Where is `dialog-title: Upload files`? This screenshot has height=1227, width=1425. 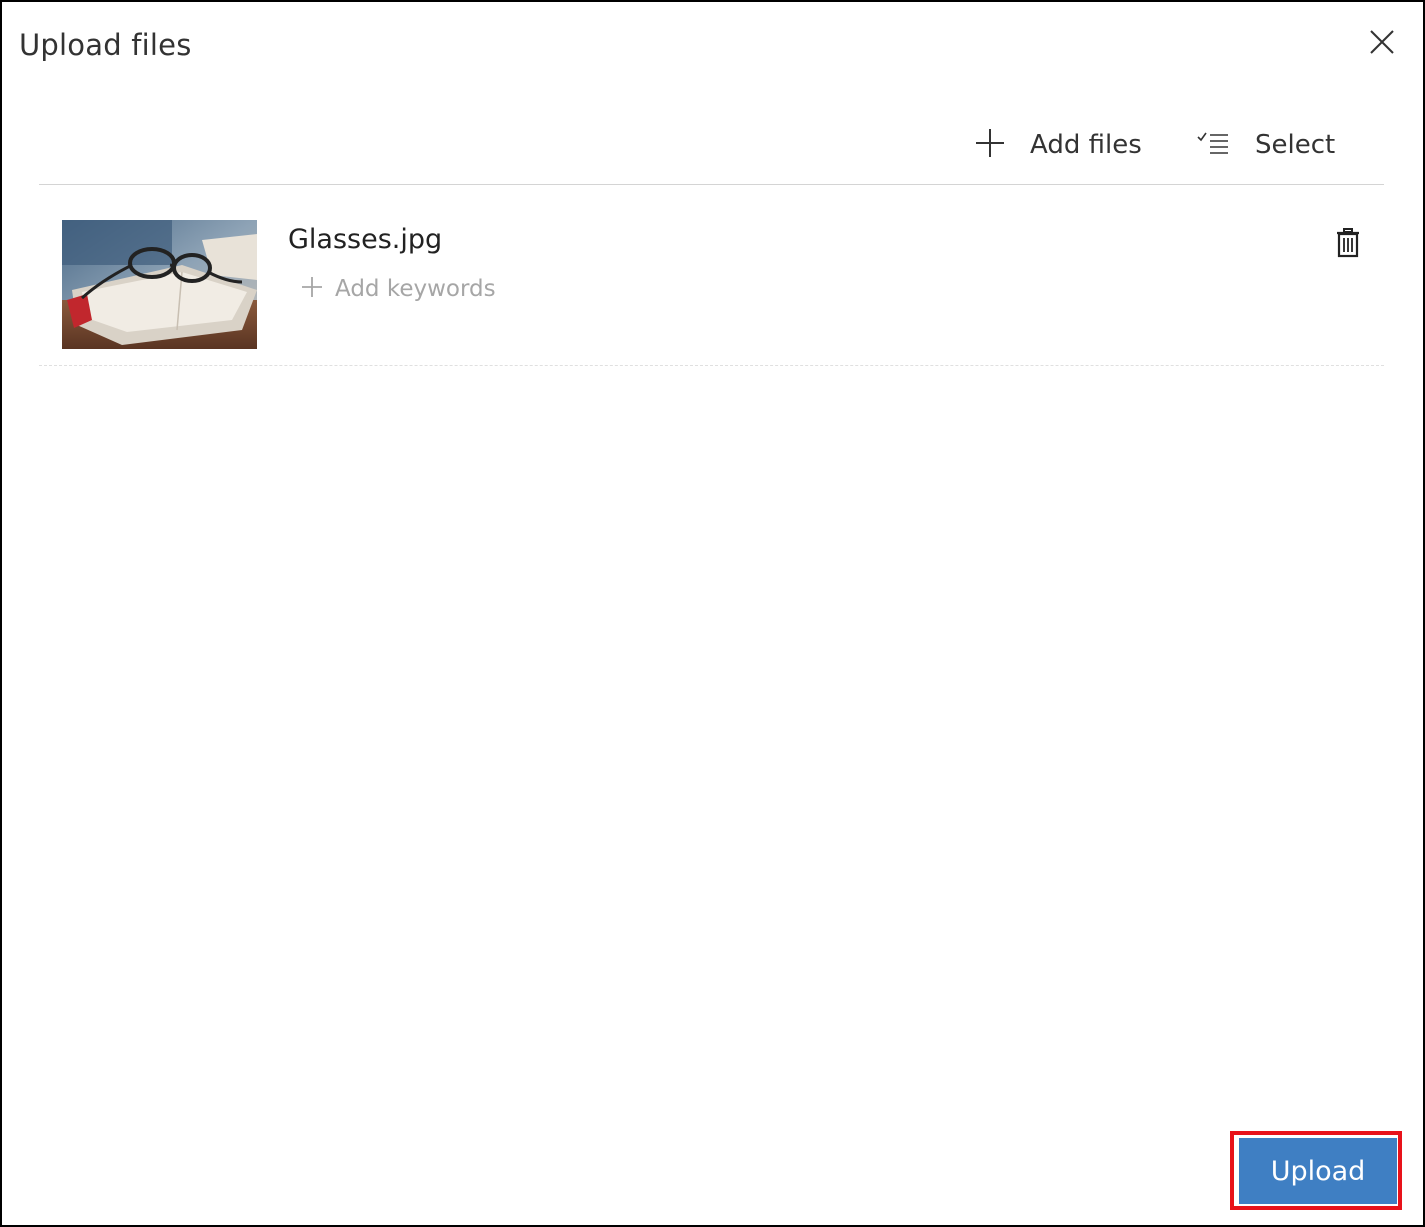 dialog-title: Upload files is located at coordinates (105, 45).